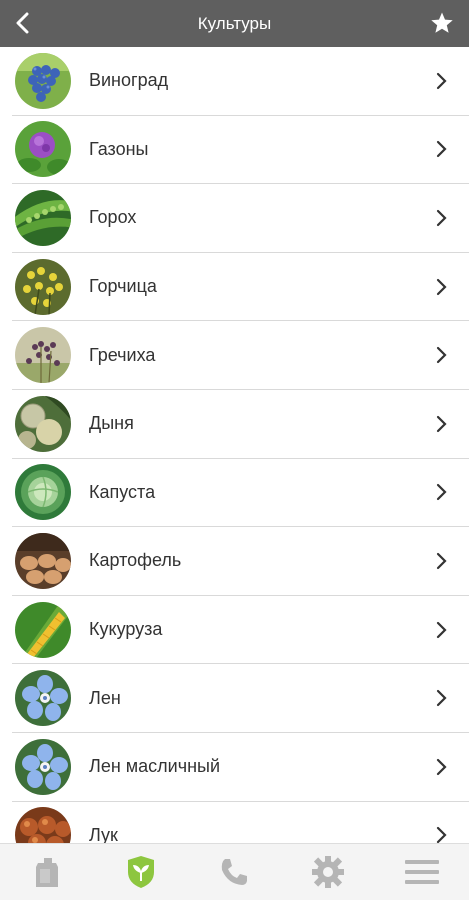 This screenshot has width=469, height=900. I want to click on list-item-mustard: Горчица, so click(240, 287).